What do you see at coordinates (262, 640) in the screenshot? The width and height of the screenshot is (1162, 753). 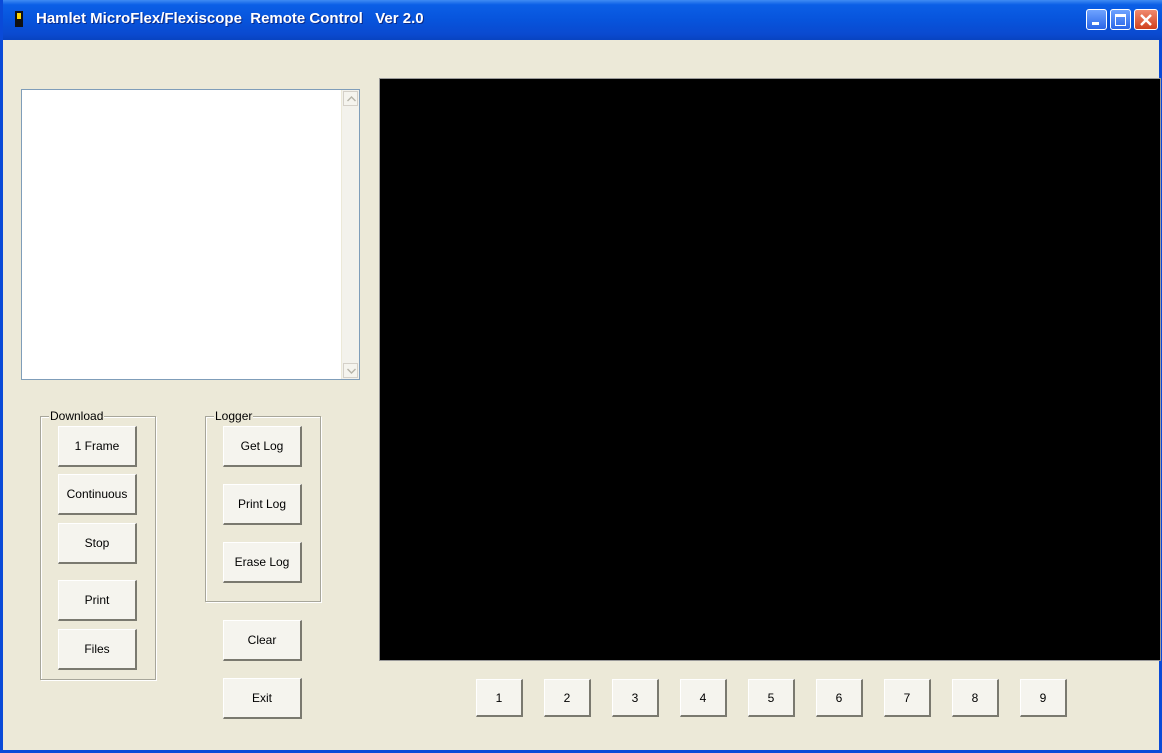 I see `clear-button: Clear` at bounding box center [262, 640].